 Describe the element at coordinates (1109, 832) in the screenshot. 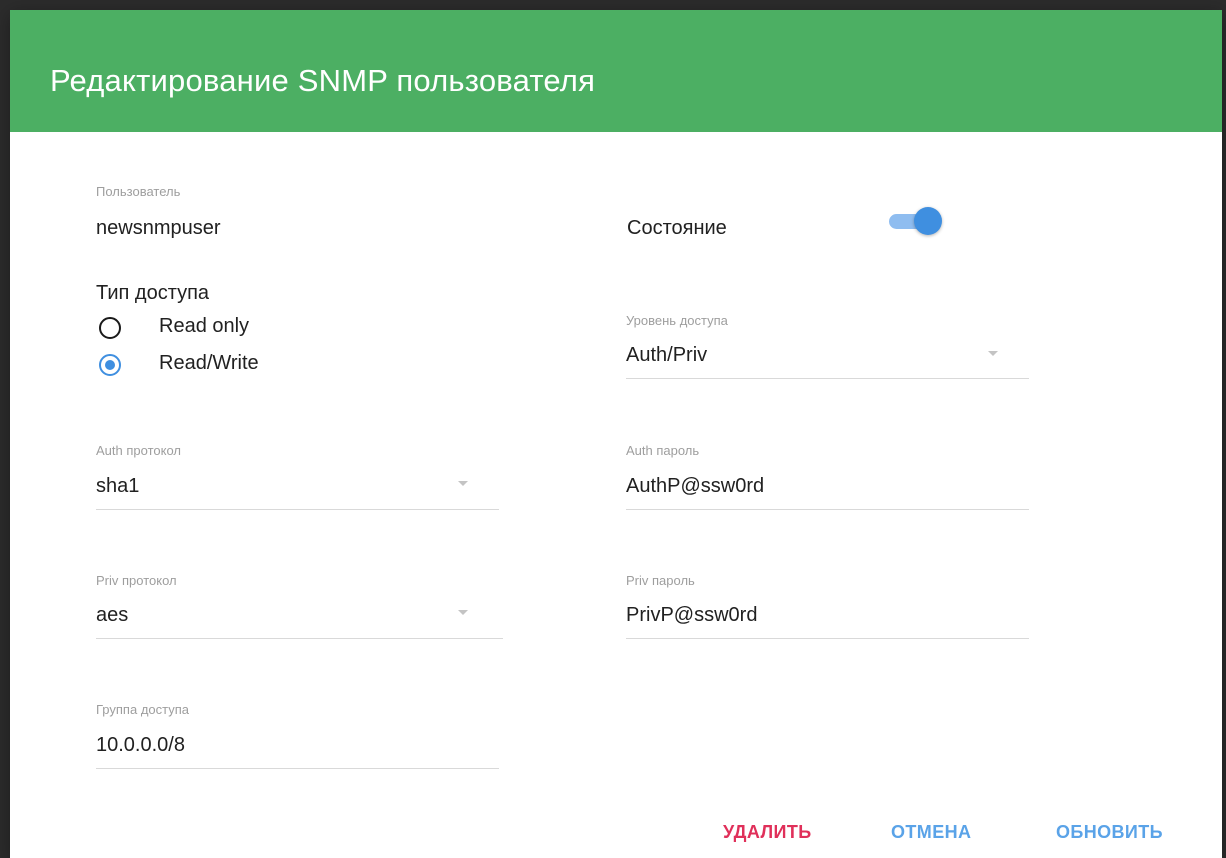

I see `update-button: ОБНОВИТЬ` at that location.